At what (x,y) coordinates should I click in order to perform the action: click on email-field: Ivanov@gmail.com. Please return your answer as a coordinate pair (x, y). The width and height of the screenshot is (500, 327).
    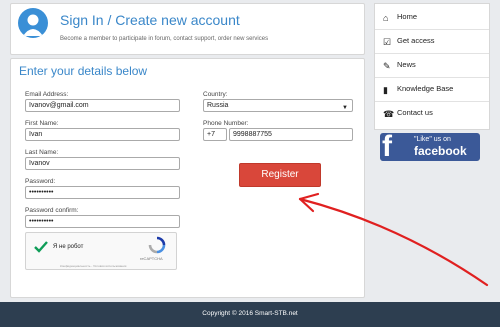
    Looking at the image, I should click on (102, 105).